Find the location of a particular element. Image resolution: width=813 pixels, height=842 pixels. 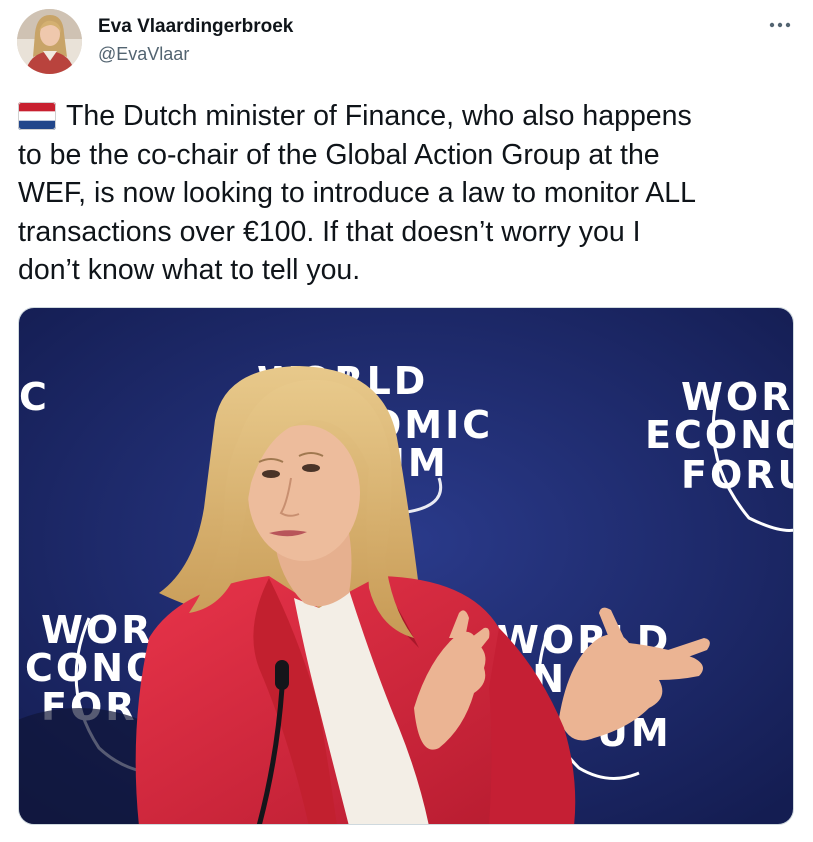

tweet-text-line: don’t know what to tell you. is located at coordinates (189, 270).